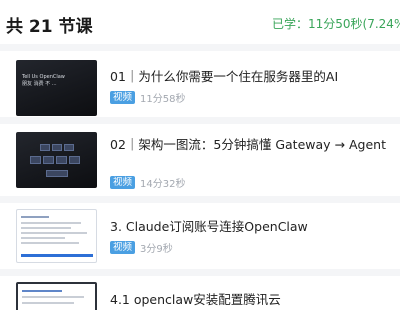  Describe the element at coordinates (253, 76) in the screenshot. I see `lesson-title: 01｜为什么你需要一个住在服务器里的AI` at that location.